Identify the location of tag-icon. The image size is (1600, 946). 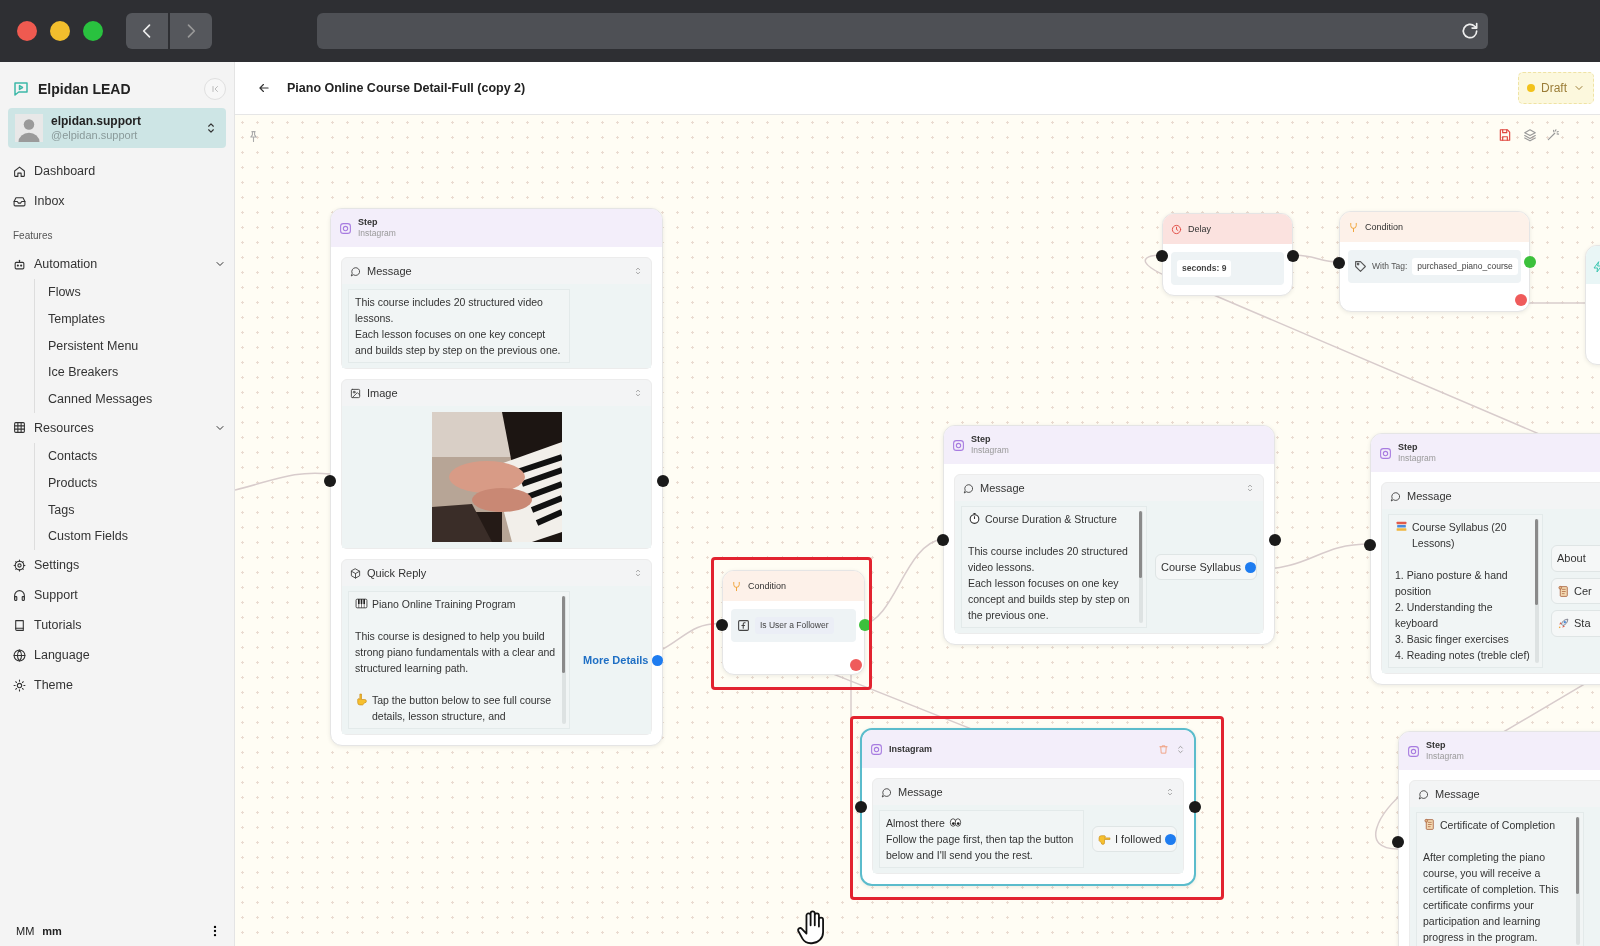
(1360, 266).